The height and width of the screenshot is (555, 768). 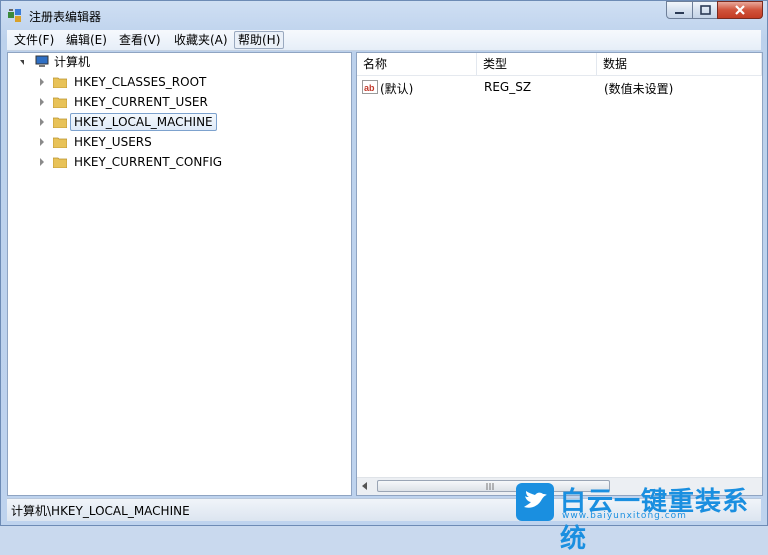 I want to click on svg-text: ab, so click(x=369, y=88).